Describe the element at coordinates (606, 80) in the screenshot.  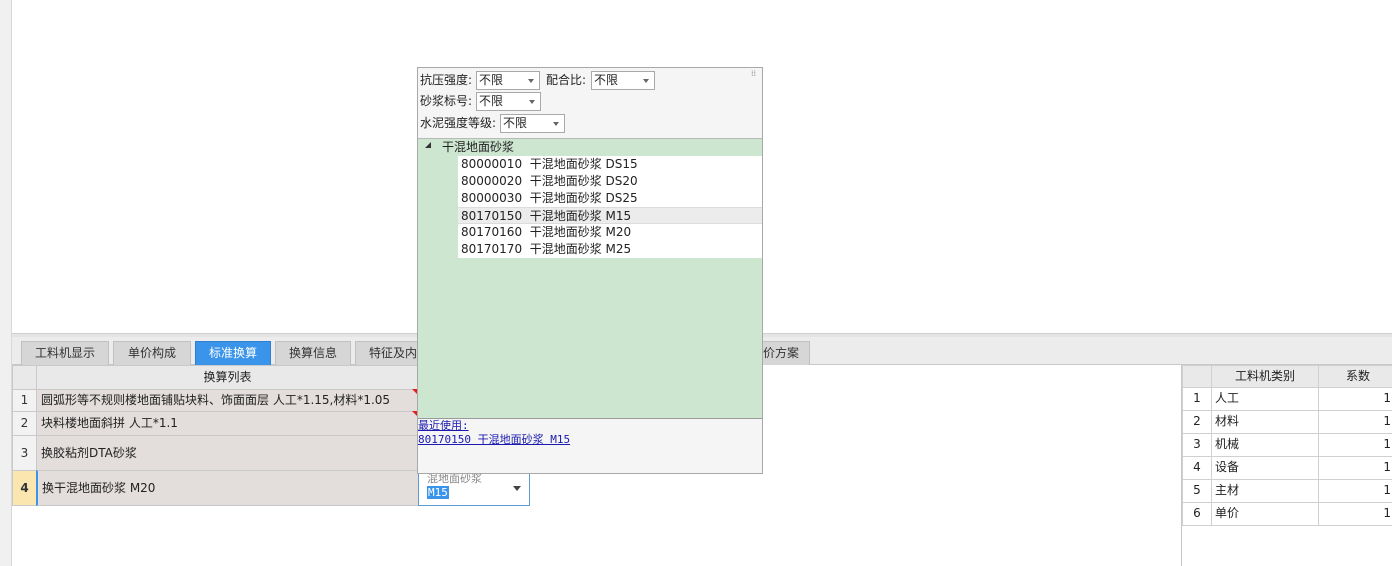
I see `mix-ratio-value: 不限` at that location.